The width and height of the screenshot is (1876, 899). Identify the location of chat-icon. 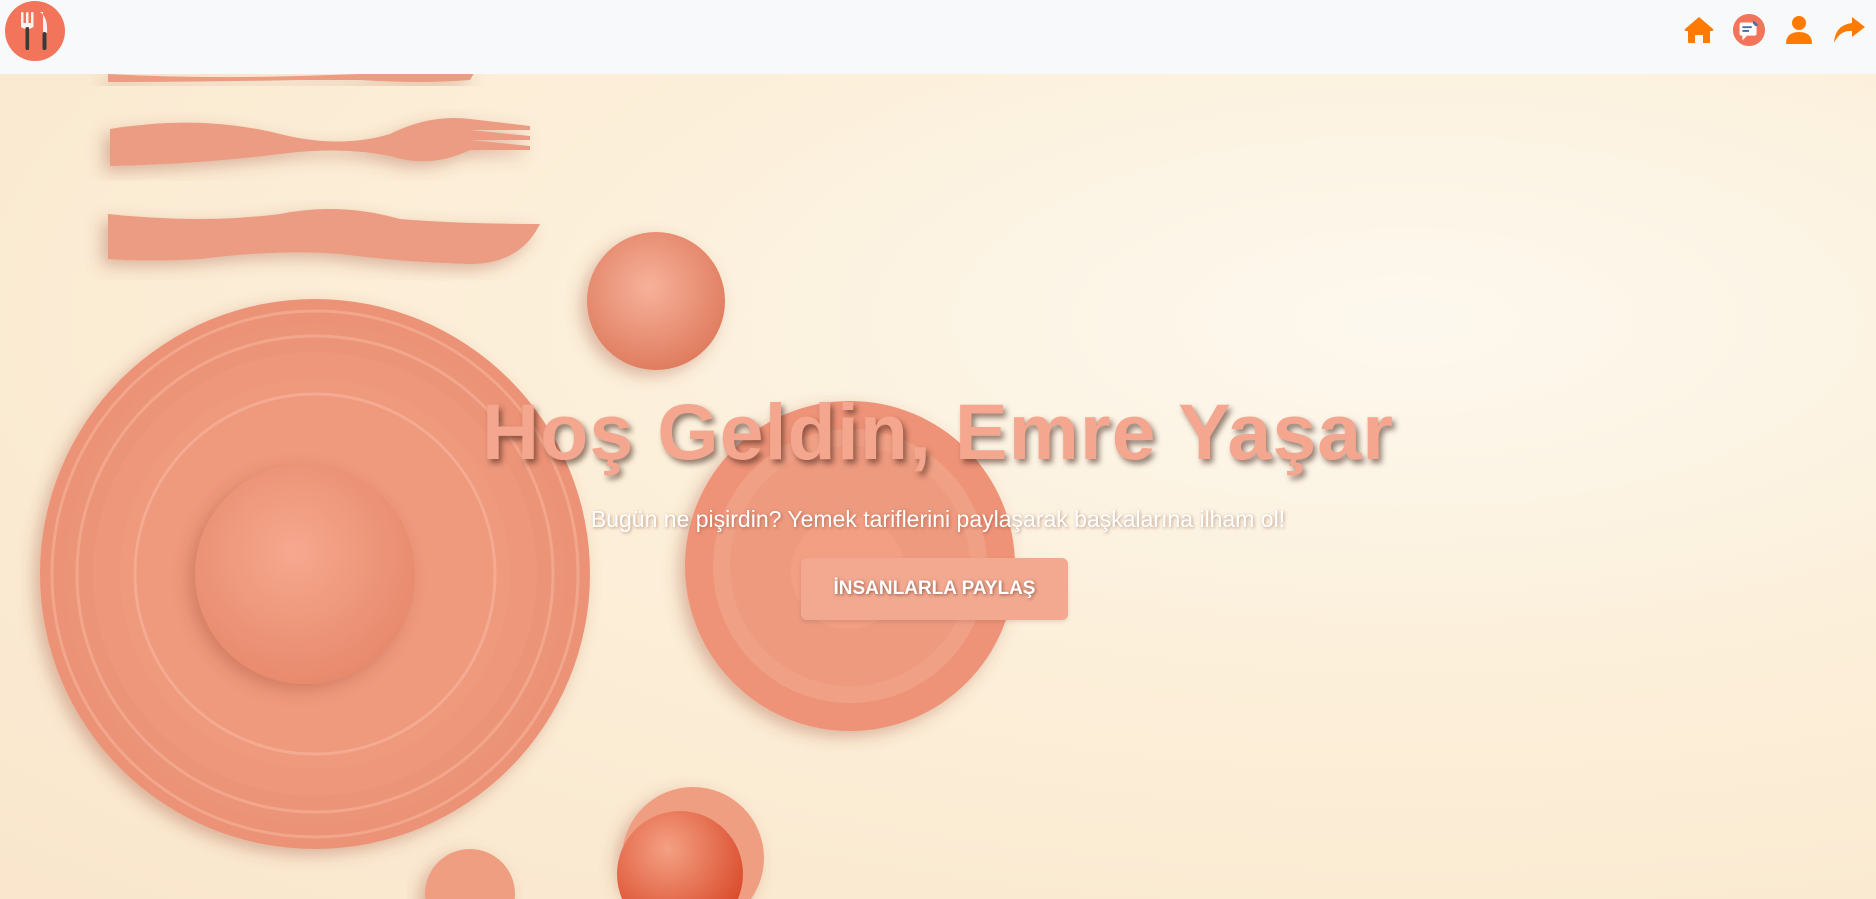
(1749, 30).